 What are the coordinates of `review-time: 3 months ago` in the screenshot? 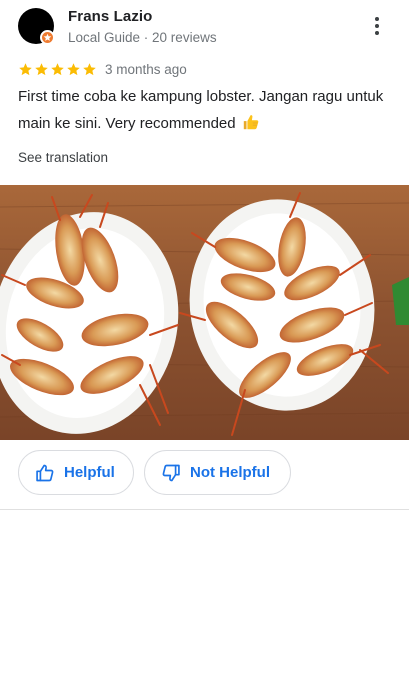 It's located at (146, 69).